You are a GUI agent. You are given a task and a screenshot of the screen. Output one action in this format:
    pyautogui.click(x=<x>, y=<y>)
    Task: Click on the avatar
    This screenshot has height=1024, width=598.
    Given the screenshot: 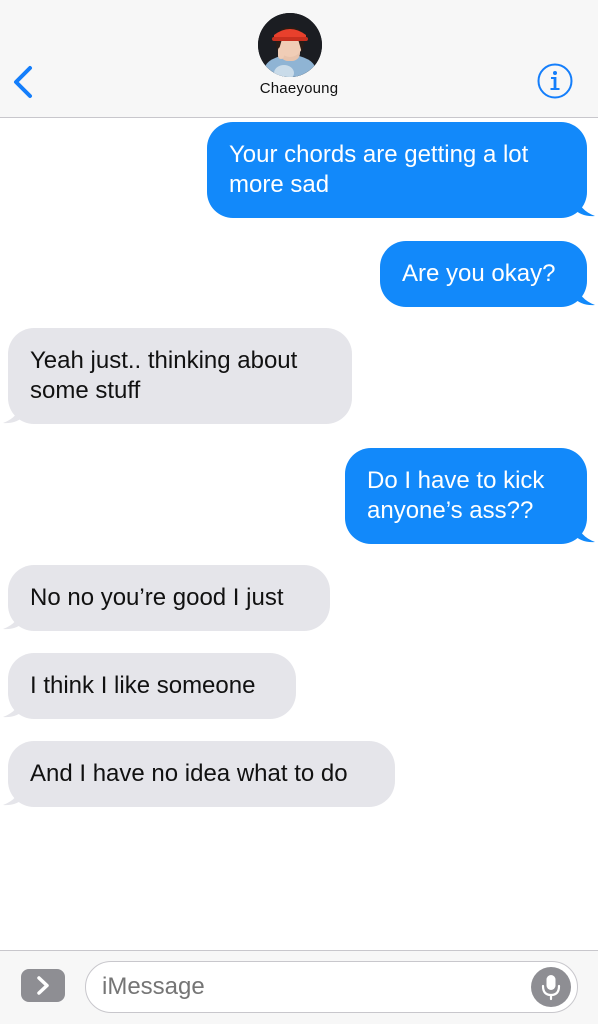 What is the action you would take?
    pyautogui.click(x=290, y=45)
    